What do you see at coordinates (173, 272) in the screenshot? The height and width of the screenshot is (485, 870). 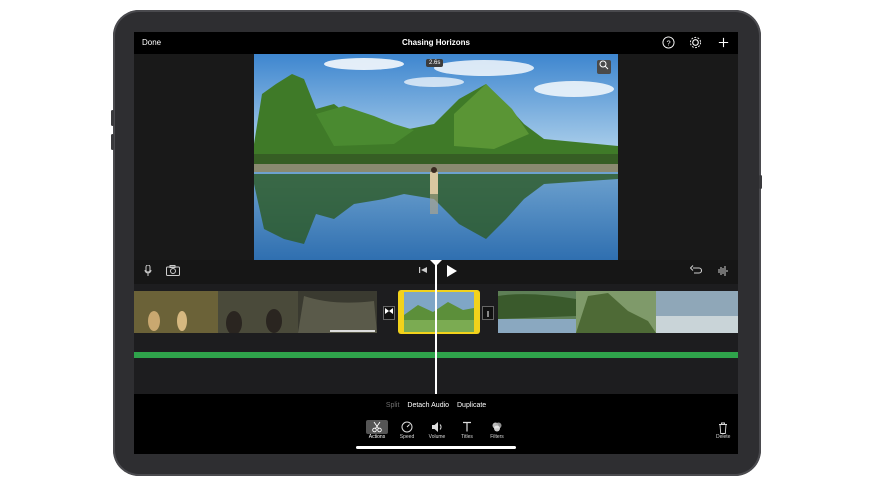 I see `camera-icon` at bounding box center [173, 272].